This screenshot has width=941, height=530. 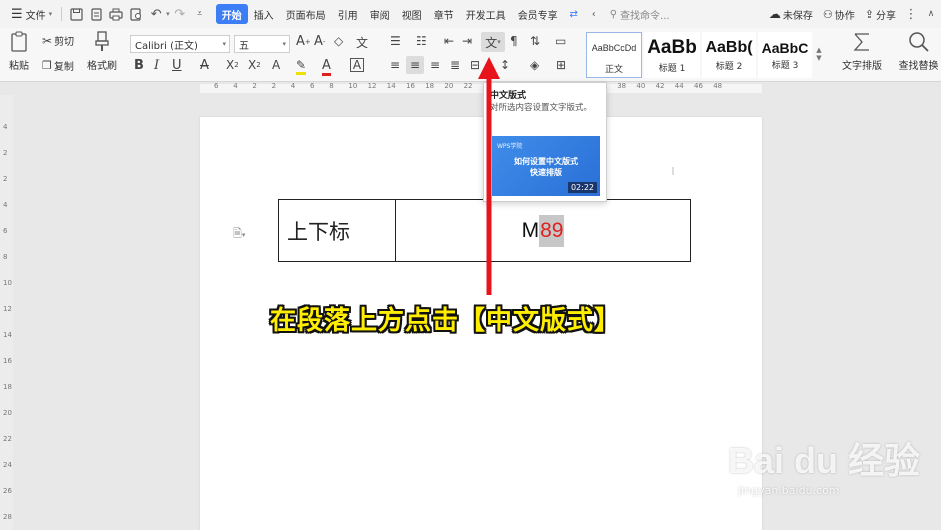 What do you see at coordinates (338, 41) in the screenshot?
I see `clear-format-icon: ◇` at bounding box center [338, 41].